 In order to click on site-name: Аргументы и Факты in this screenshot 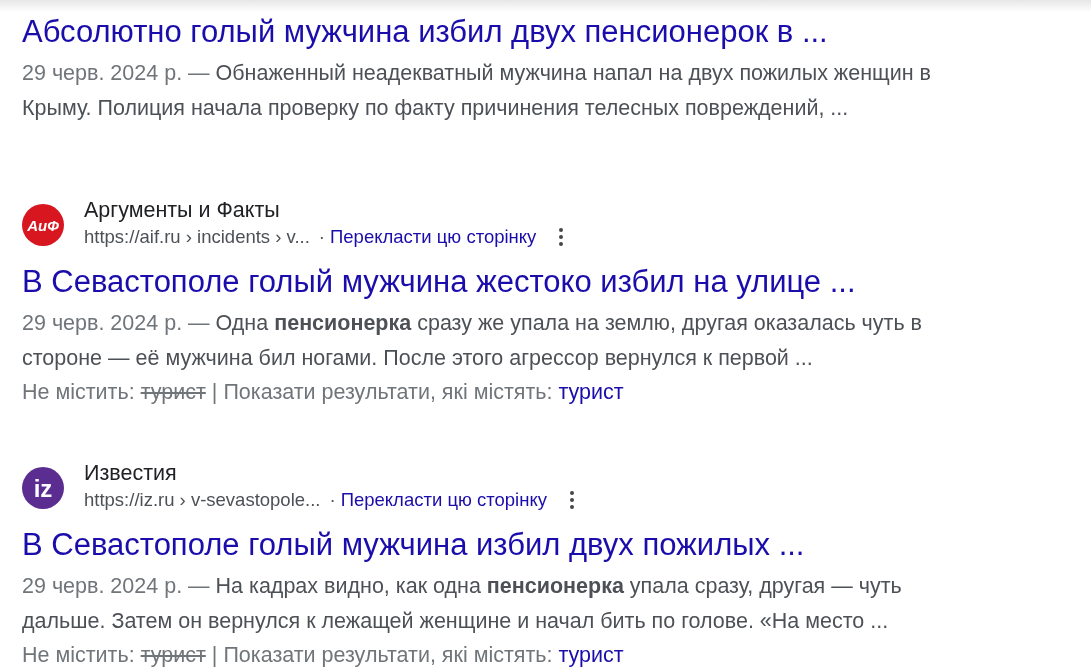, I will do `click(182, 210)`.